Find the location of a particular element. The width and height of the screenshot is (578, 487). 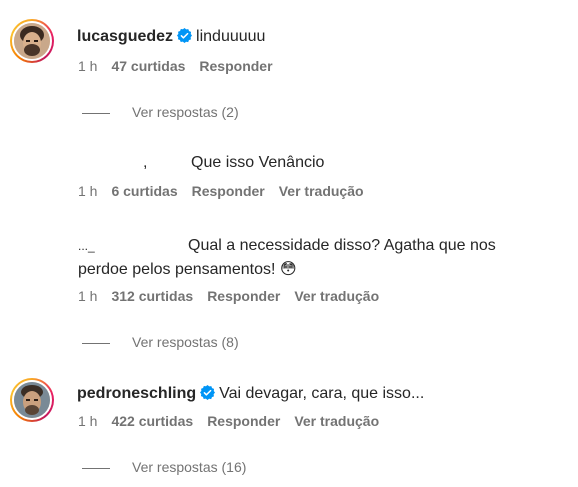

comment-1-meta: 1 h 47 curtidas Responder is located at coordinates (182, 66).